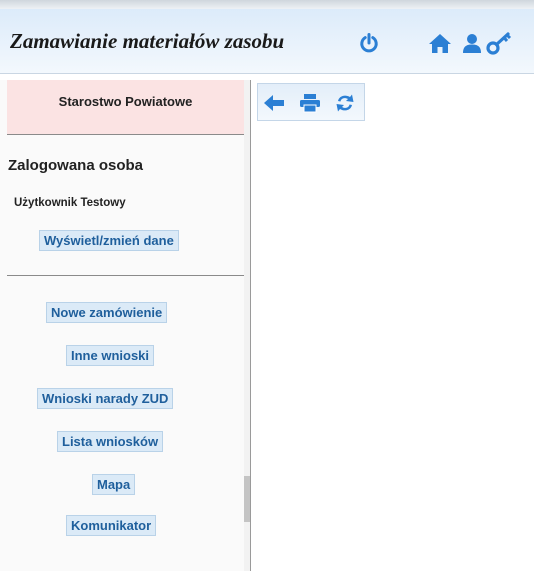 Image resolution: width=534 pixels, height=571 pixels. I want to click on print-icon, so click(310, 103).